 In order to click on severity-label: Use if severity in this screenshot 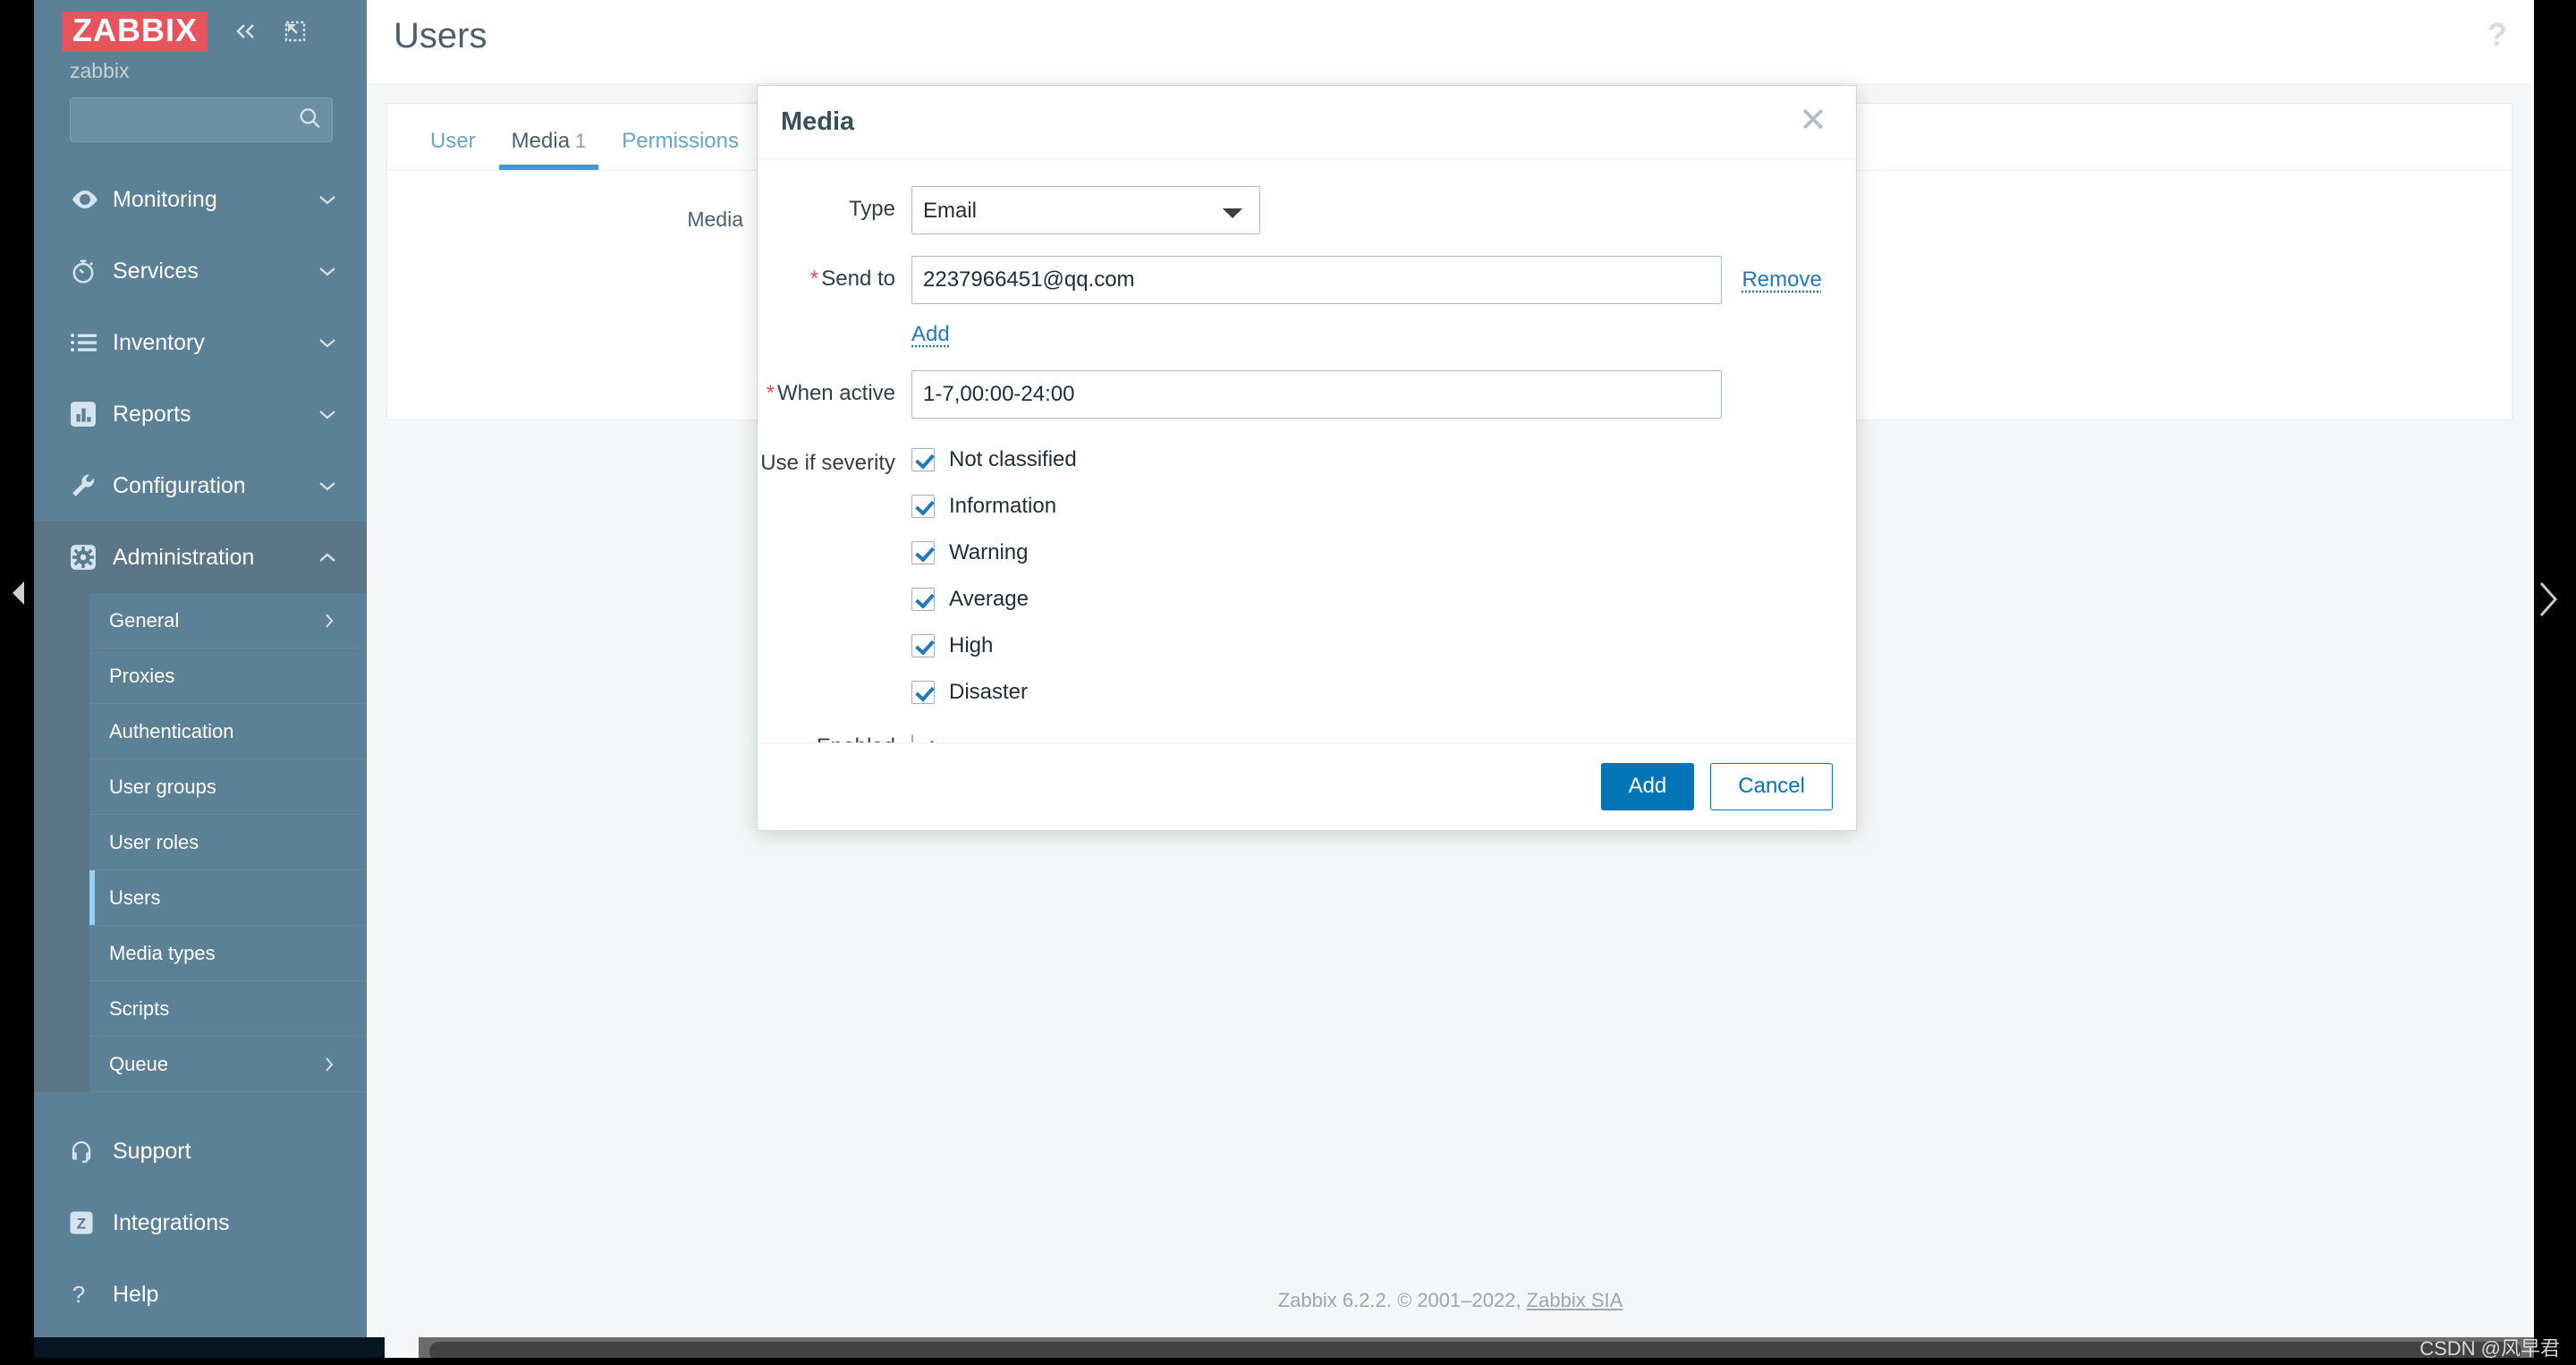, I will do `click(827, 463)`.